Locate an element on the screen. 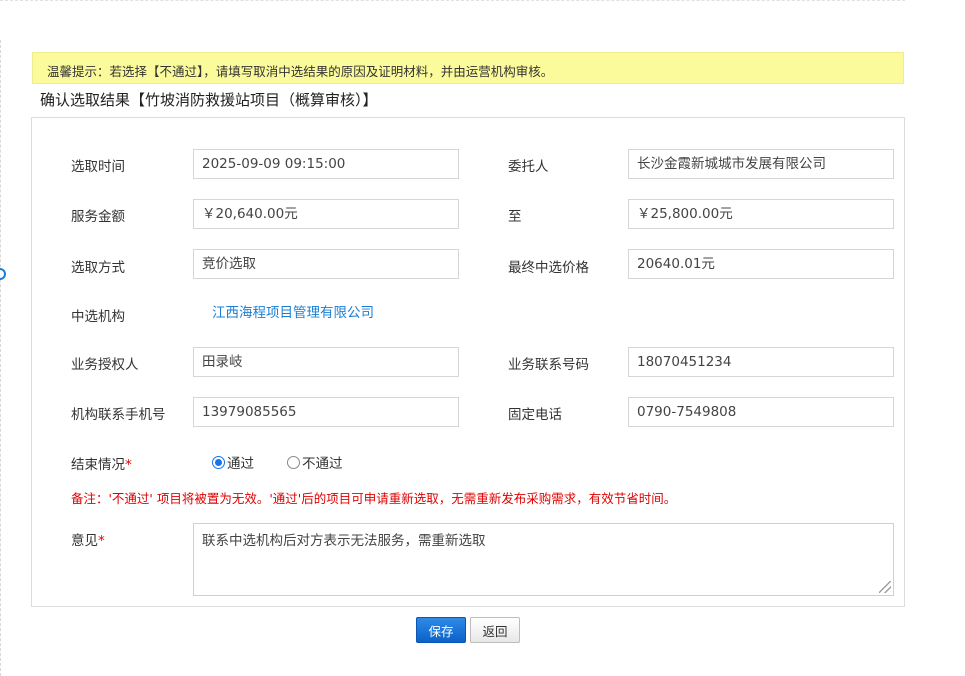 The height and width of the screenshot is (676, 965). business-phone-label: 业务联系号码 is located at coordinates (548, 365).